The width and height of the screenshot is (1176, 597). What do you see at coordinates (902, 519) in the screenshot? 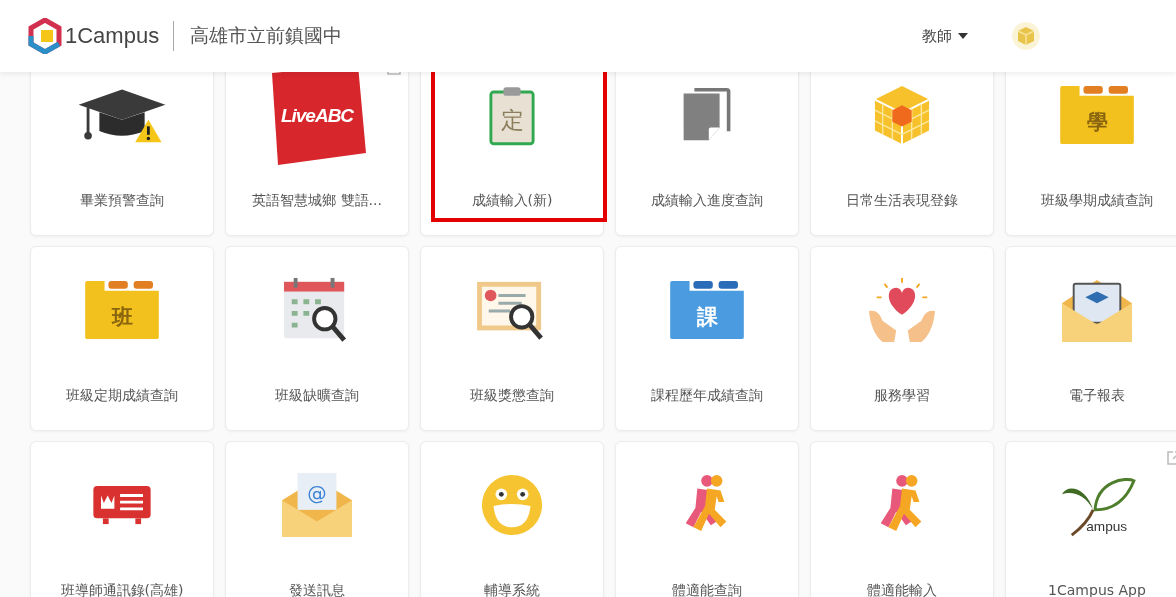
I see `app-tile: 體適能輸入` at bounding box center [902, 519].